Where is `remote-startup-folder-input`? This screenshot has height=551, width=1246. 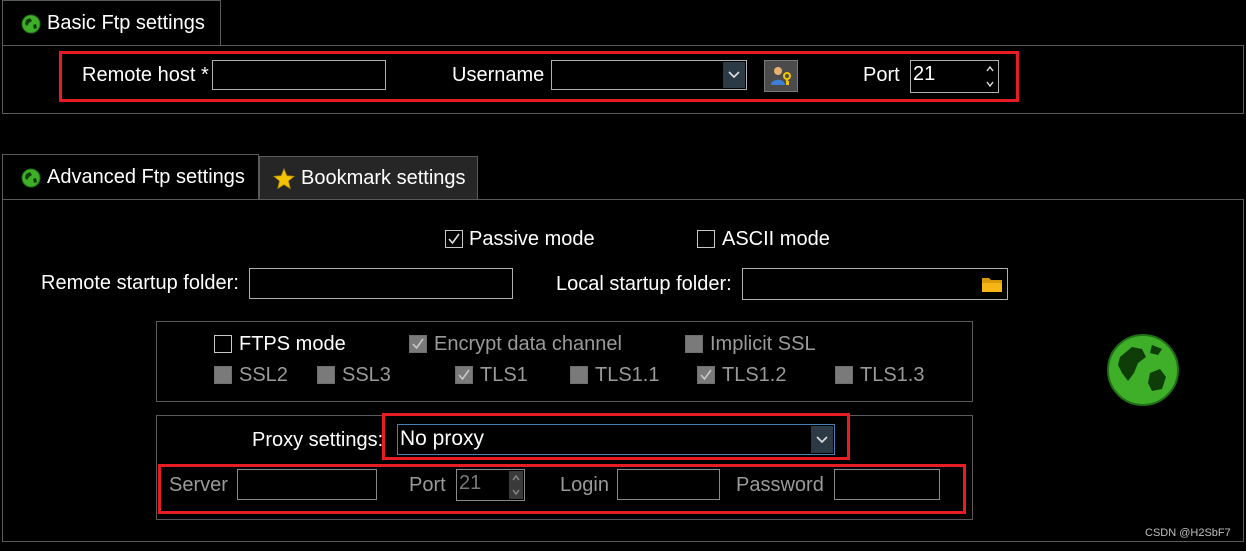 remote-startup-folder-input is located at coordinates (381, 283).